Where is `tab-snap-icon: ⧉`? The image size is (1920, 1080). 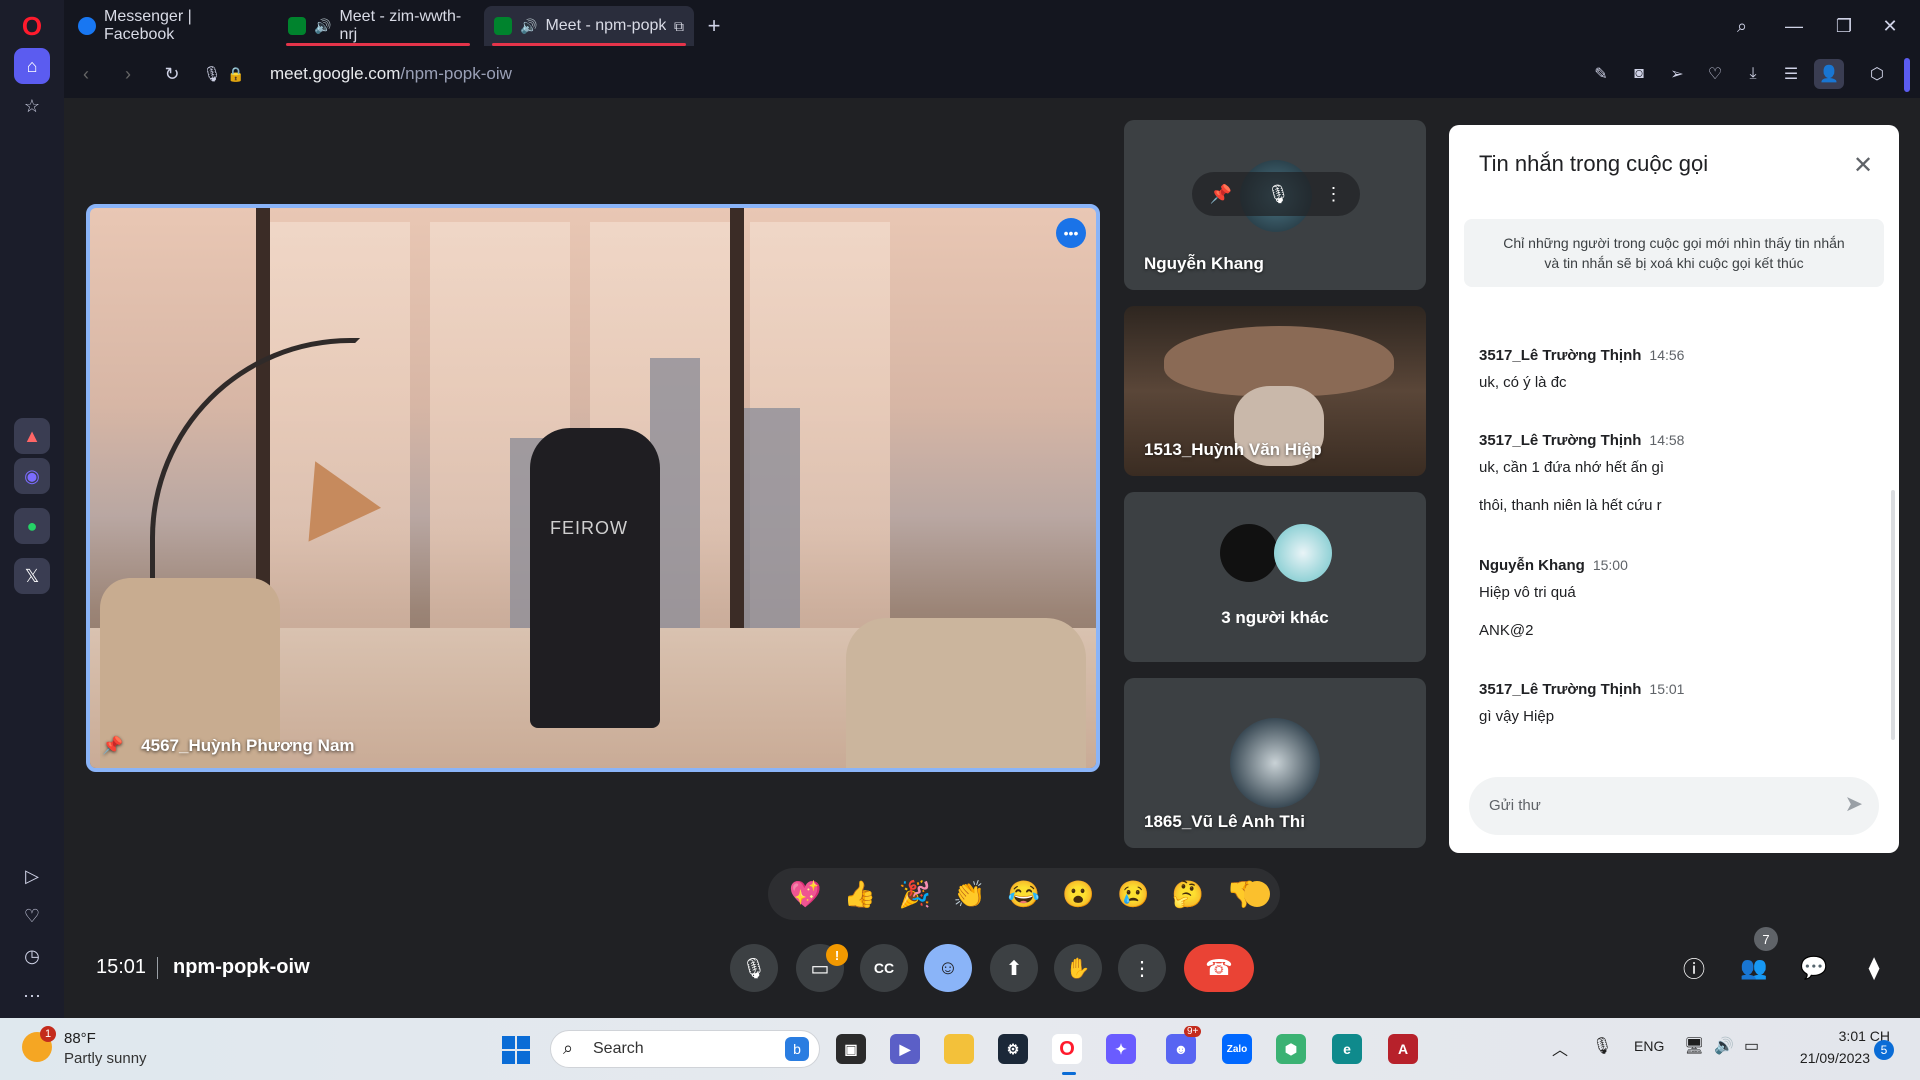
tab-snap-icon: ⧉ is located at coordinates (679, 26).